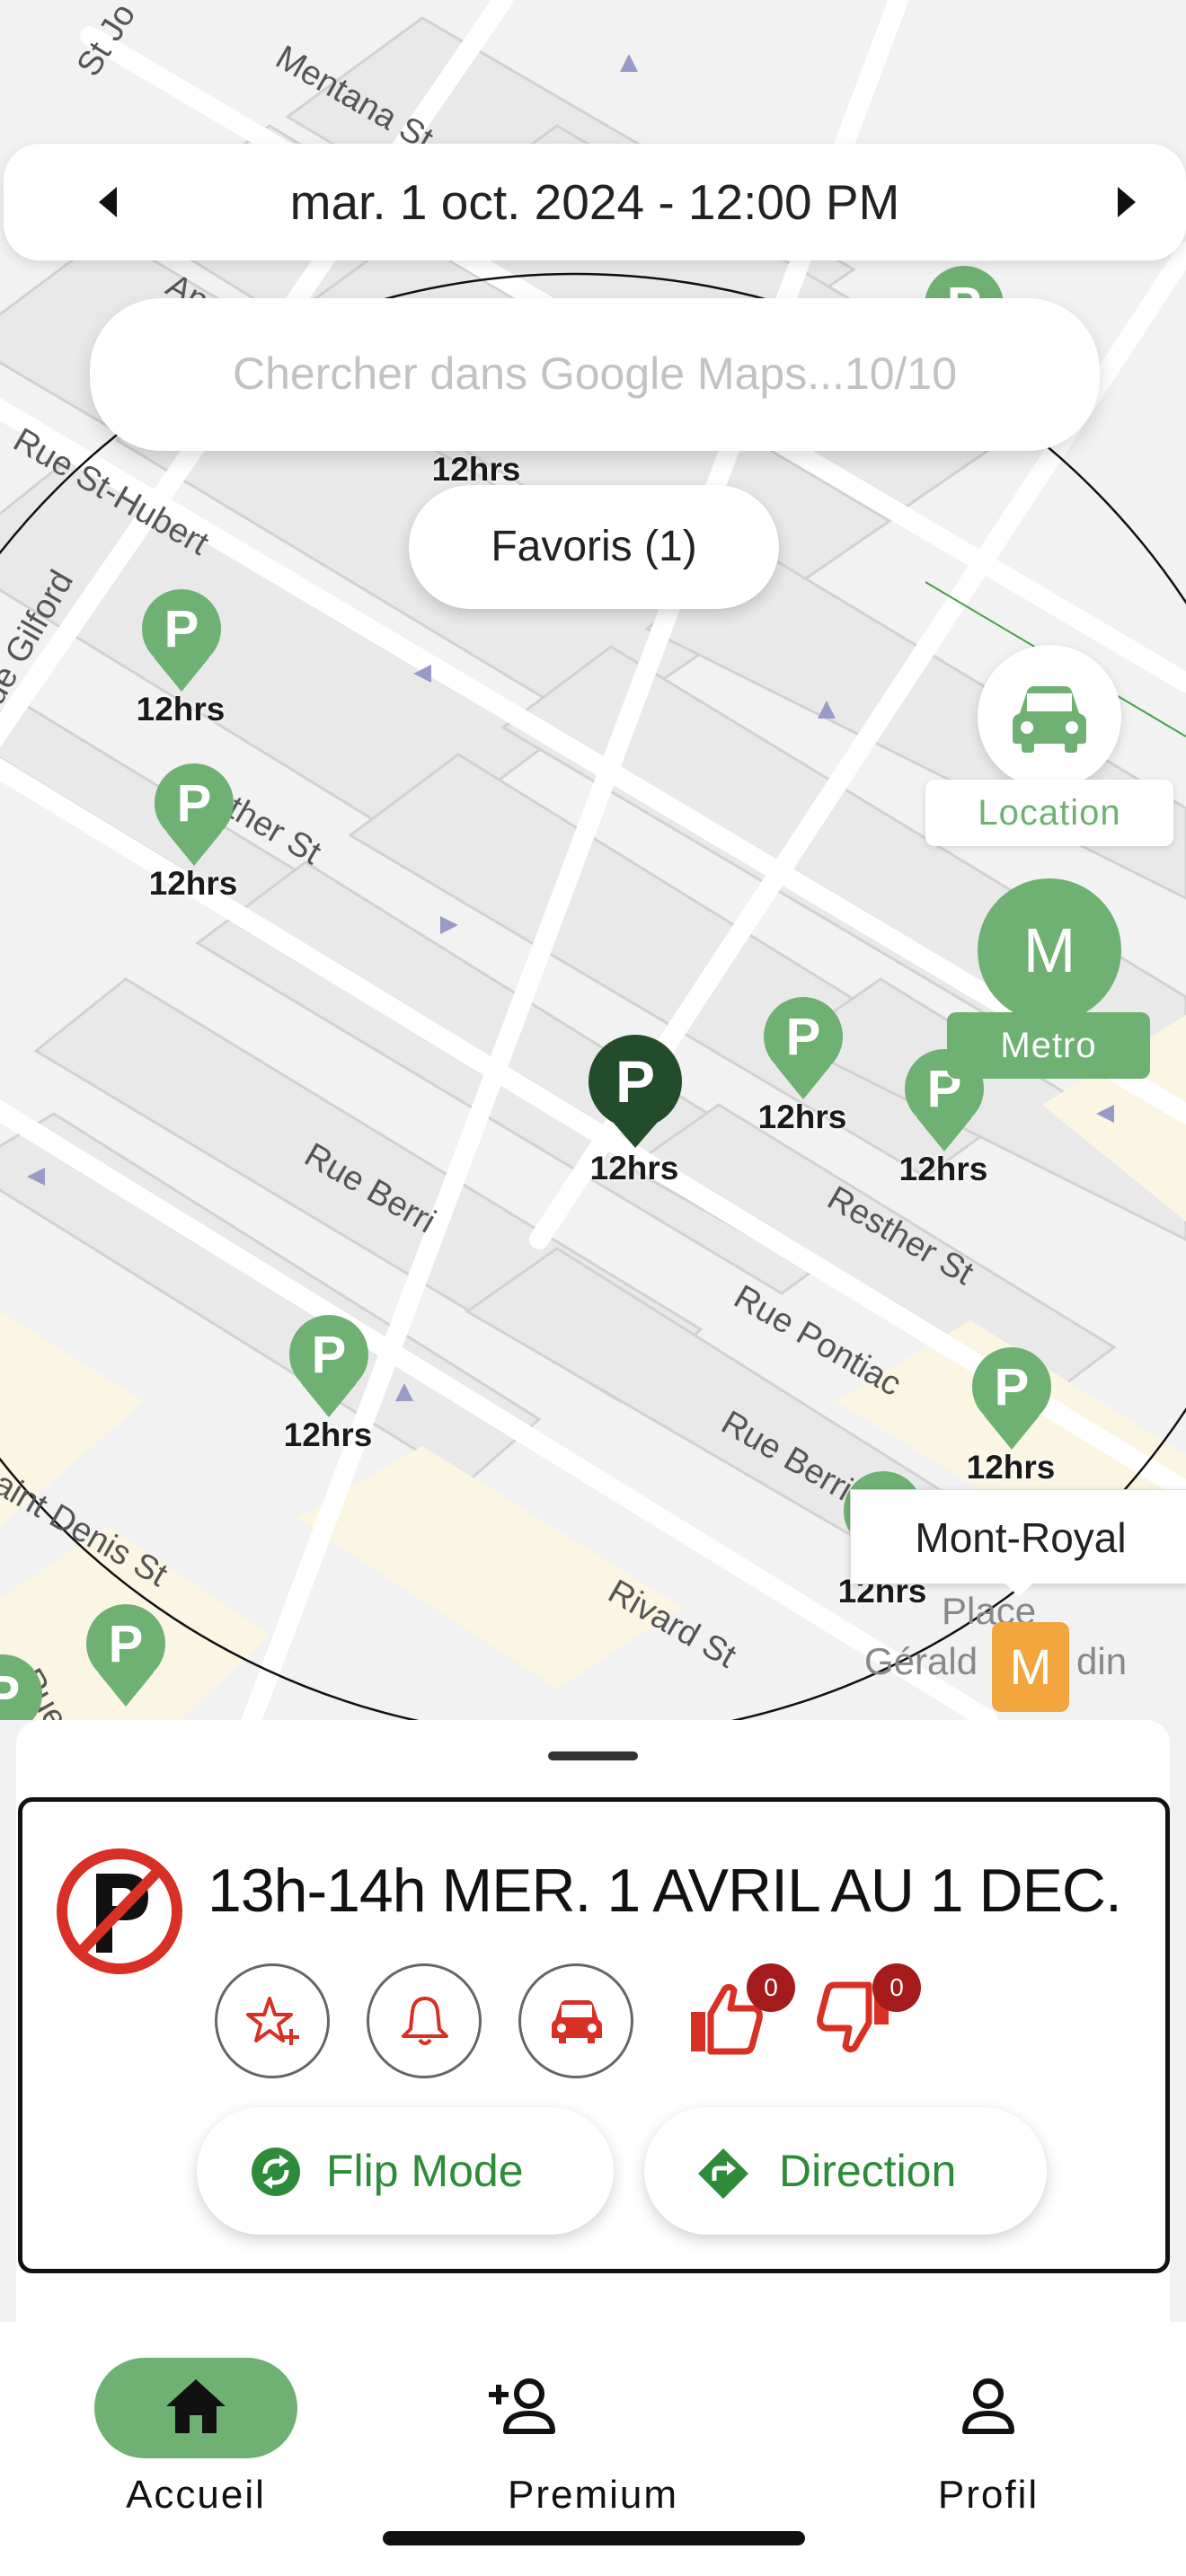  I want to click on no-parking-icon, so click(119, 1911).